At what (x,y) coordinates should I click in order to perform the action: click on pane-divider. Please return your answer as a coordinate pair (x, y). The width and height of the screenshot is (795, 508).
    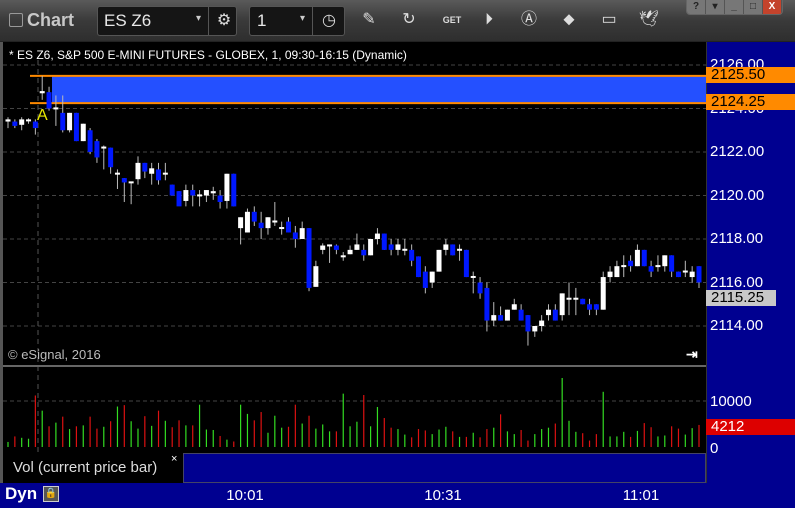
    Looking at the image, I should click on (354, 366).